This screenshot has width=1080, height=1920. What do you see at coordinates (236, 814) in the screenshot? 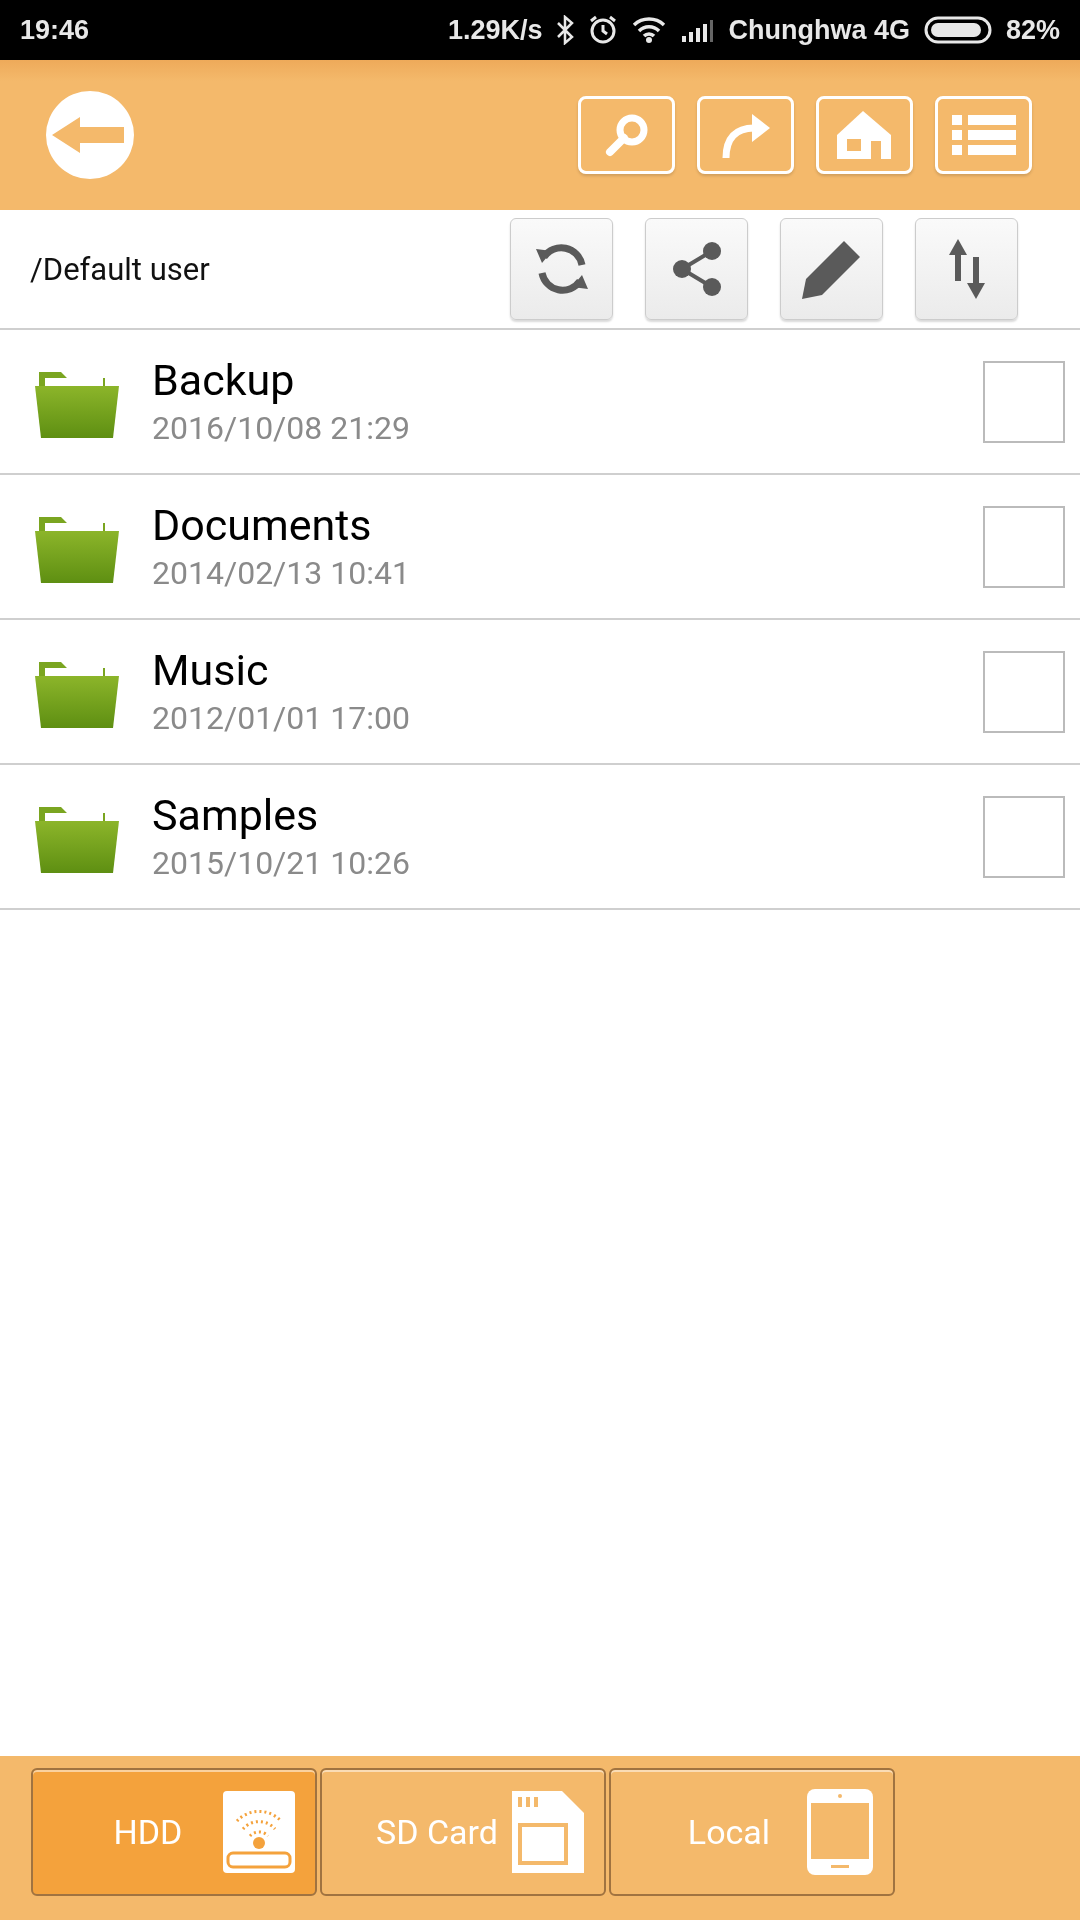
I see `folder-name: Samples` at bounding box center [236, 814].